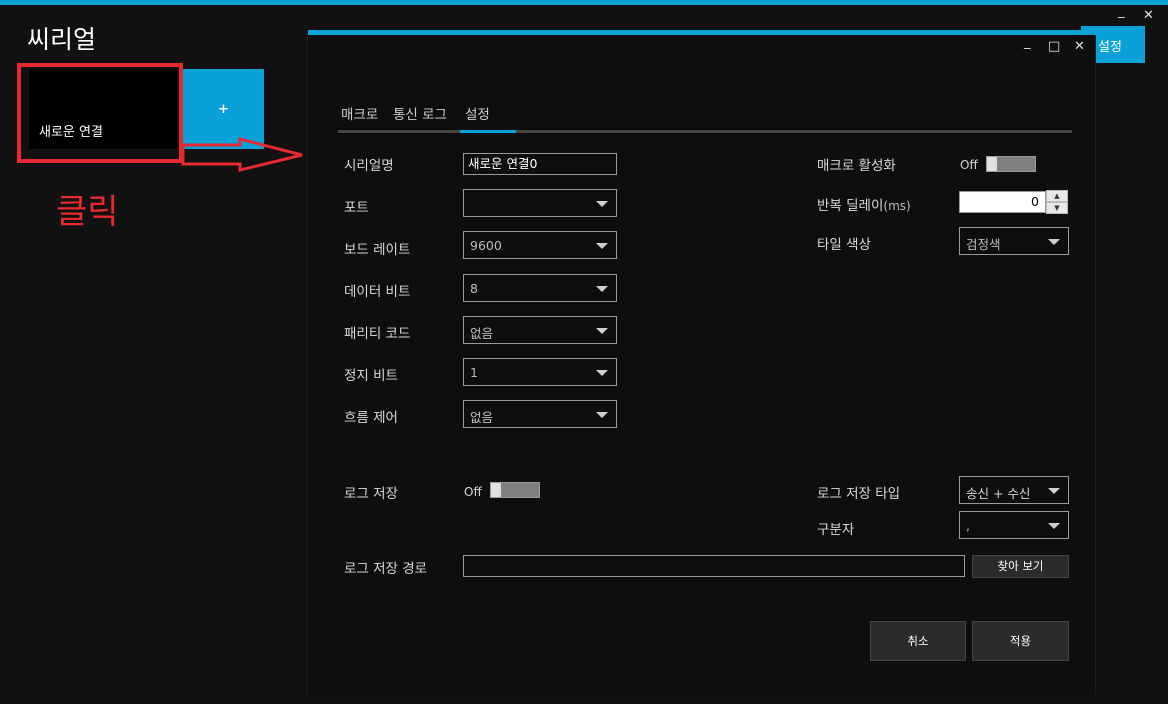 The width and height of the screenshot is (1168, 704). Describe the element at coordinates (1002, 202) in the screenshot. I see `repeat-delay-input: 0` at that location.